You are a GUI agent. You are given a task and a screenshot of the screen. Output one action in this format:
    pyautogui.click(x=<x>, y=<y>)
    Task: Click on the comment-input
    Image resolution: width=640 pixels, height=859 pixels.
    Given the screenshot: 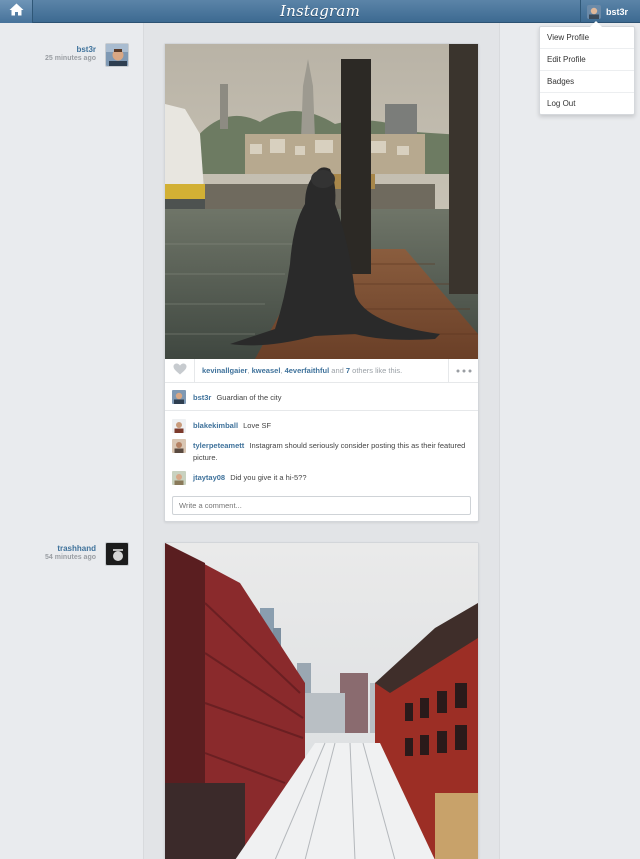 What is the action you would take?
    pyautogui.click(x=321, y=505)
    